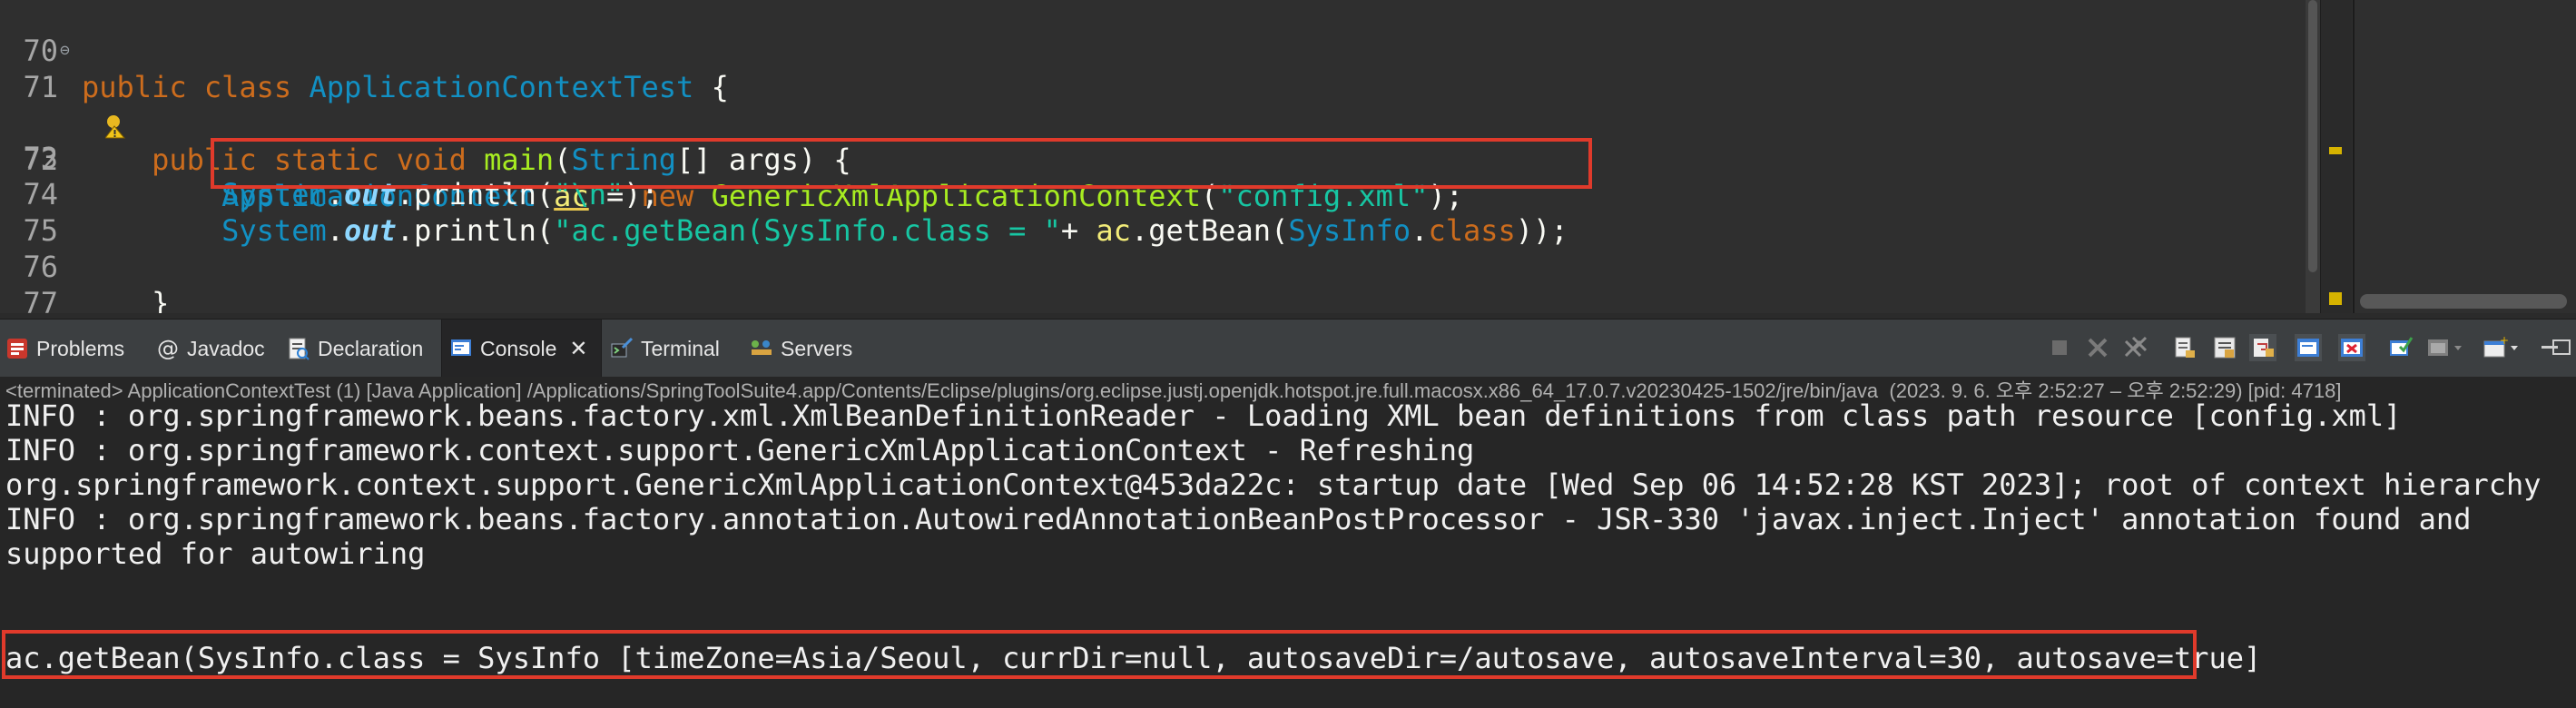 This screenshot has height=708, width=2576. What do you see at coordinates (226, 348) in the screenshot?
I see `tab-label: Javadoc` at bounding box center [226, 348].